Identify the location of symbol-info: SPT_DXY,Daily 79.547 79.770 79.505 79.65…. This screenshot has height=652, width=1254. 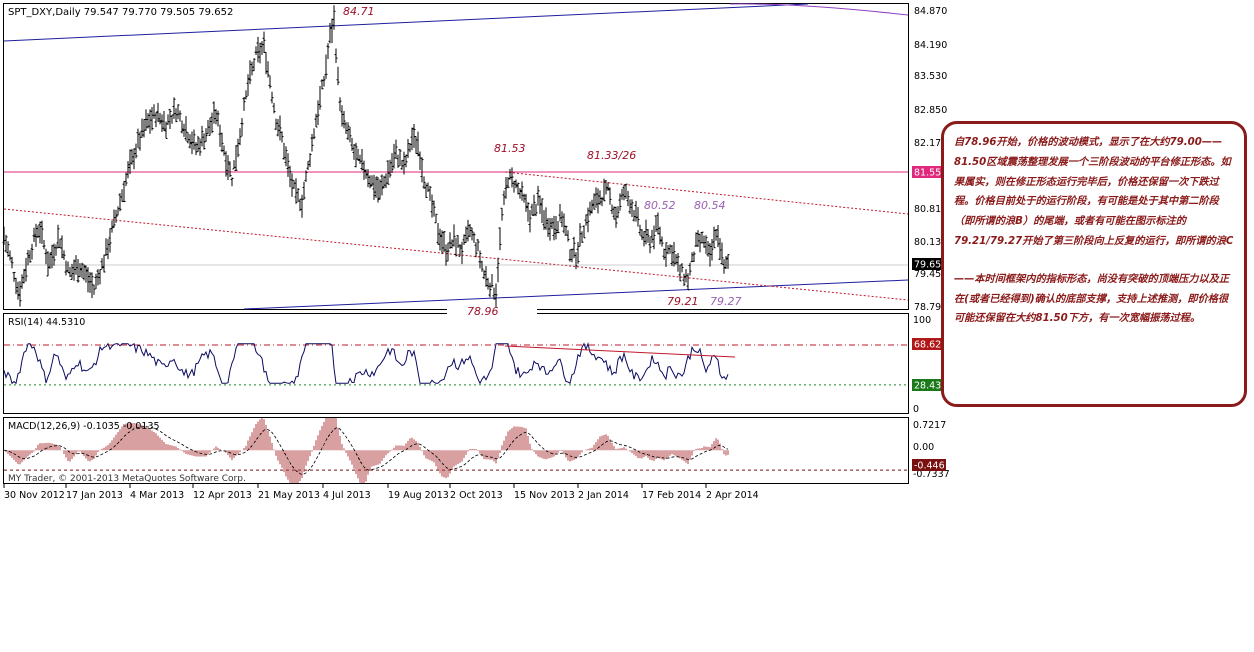
(120, 12).